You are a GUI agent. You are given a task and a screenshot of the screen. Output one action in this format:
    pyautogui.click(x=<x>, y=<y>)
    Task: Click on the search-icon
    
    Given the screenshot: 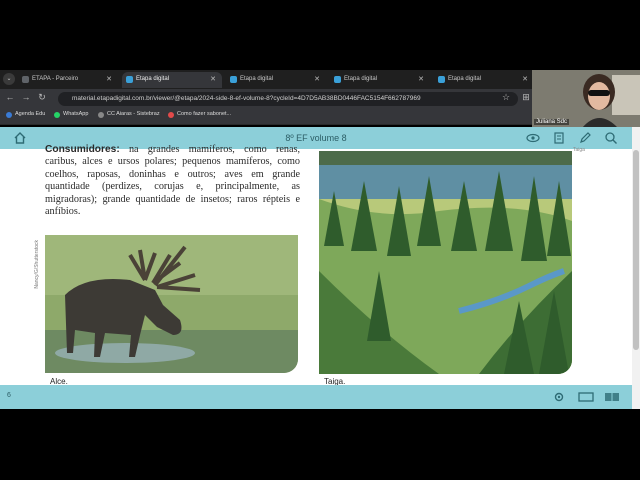 What is the action you would take?
    pyautogui.click(x=611, y=138)
    